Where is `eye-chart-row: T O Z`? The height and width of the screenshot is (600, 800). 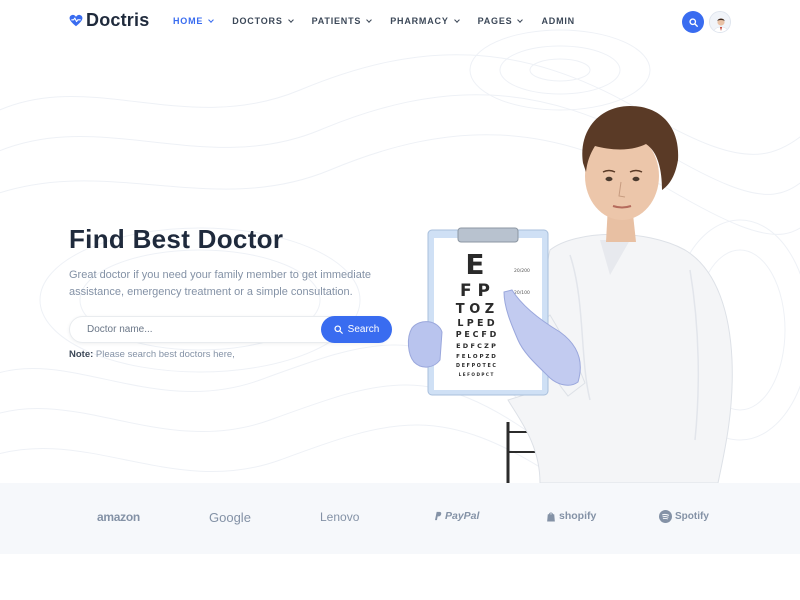
eye-chart-row: T O Z is located at coordinates (475, 309).